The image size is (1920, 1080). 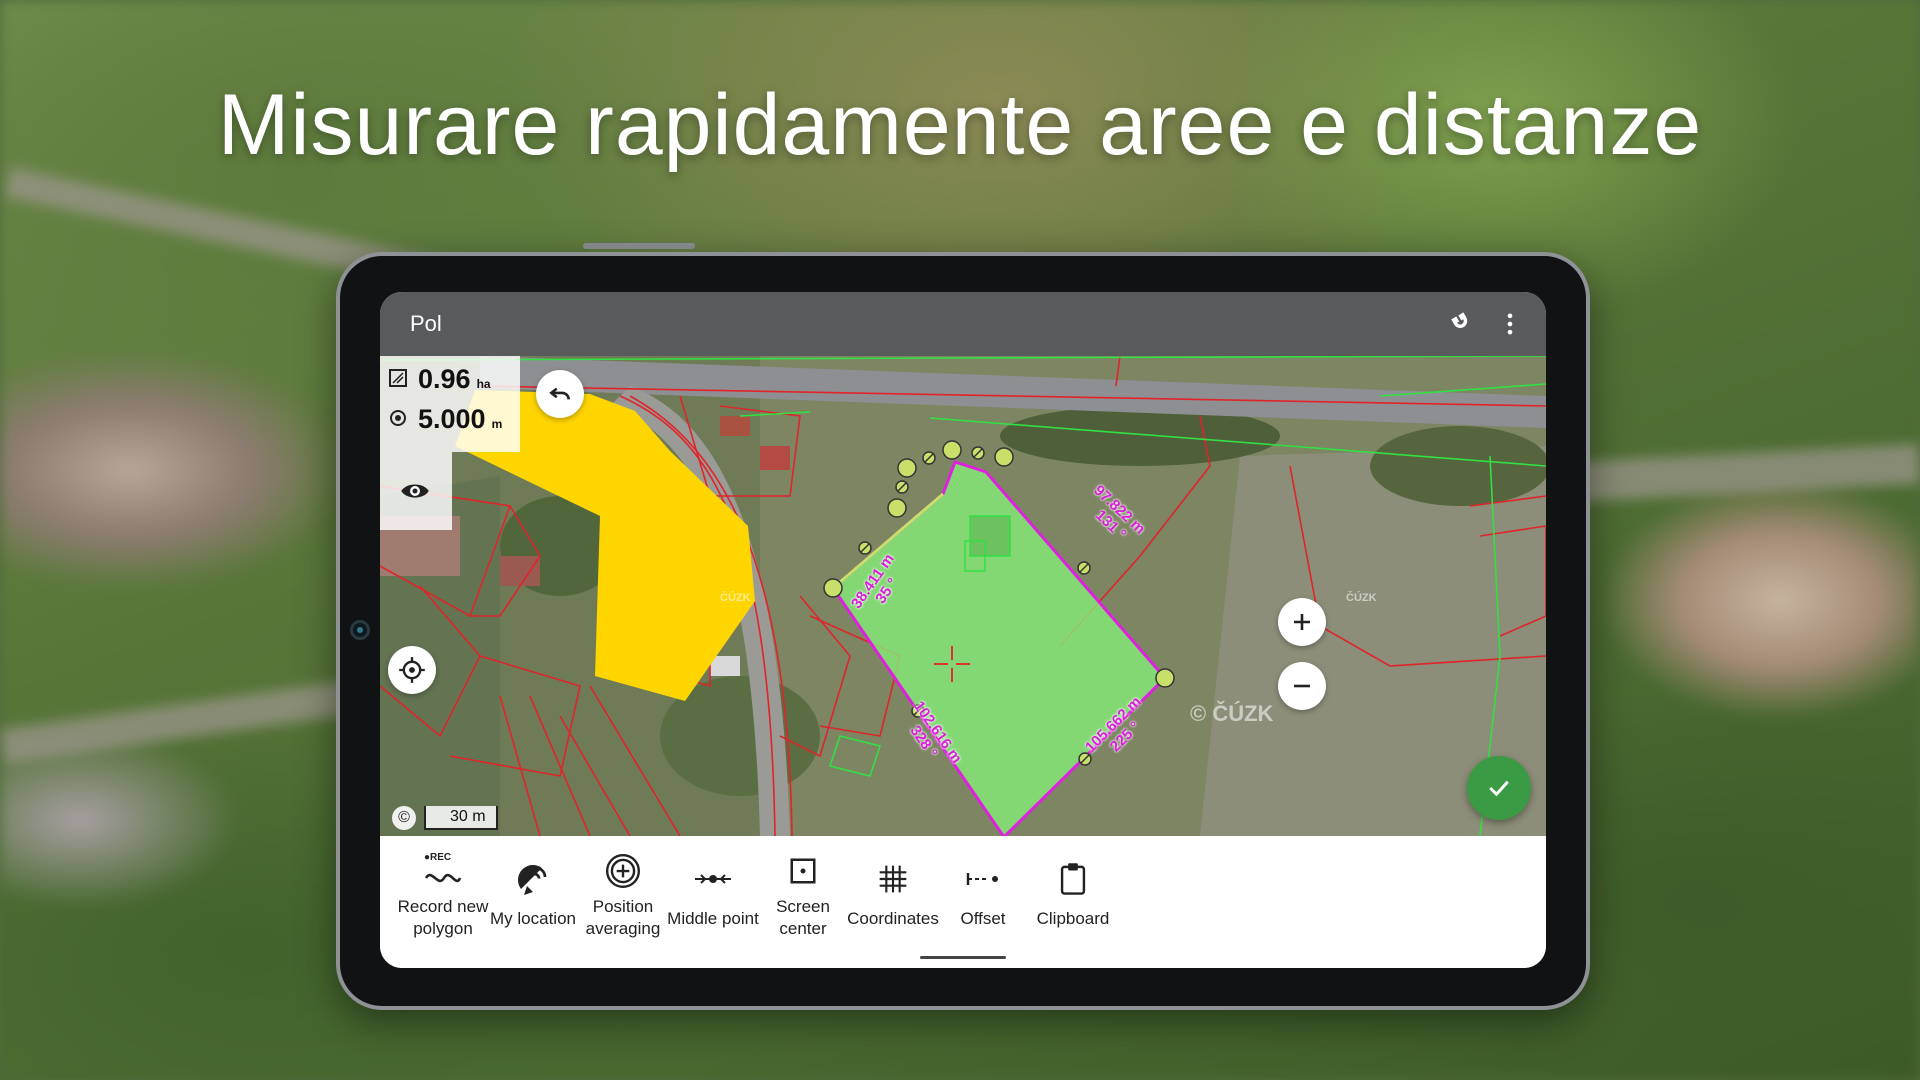 I want to click on more-vert-icon, so click(x=1510, y=324).